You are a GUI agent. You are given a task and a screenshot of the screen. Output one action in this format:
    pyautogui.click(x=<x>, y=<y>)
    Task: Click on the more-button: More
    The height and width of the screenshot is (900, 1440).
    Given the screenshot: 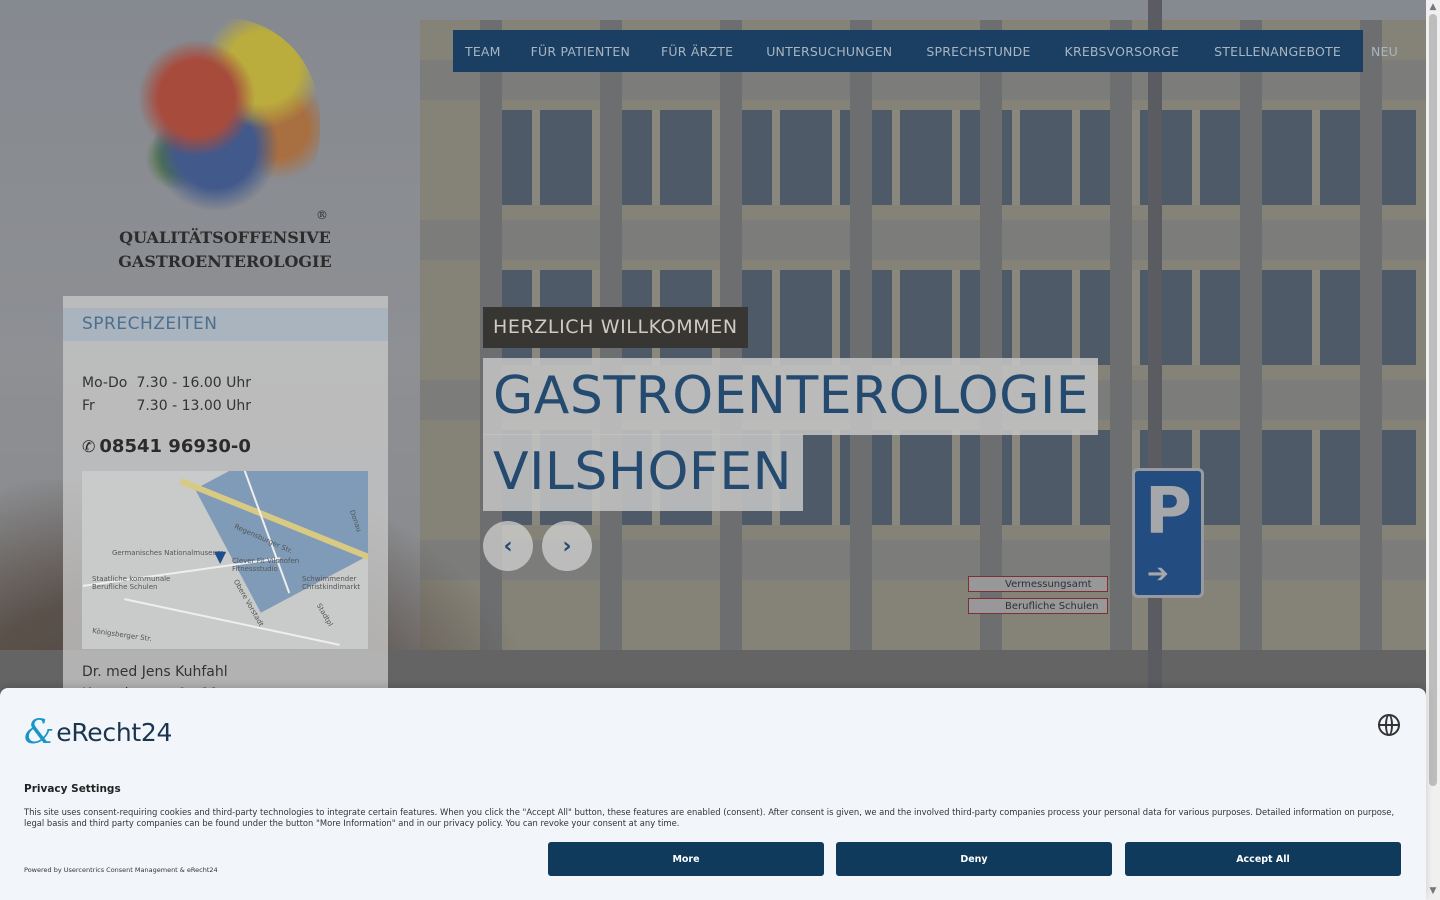 What is the action you would take?
    pyautogui.click(x=686, y=859)
    